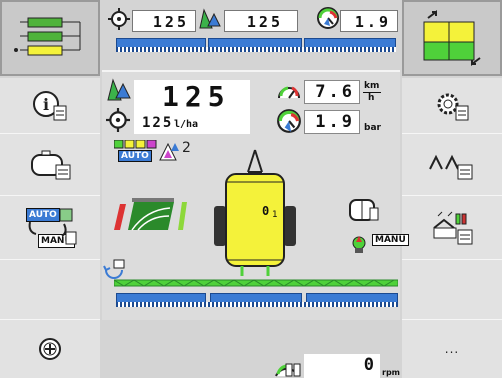 The width and height of the screenshot is (502, 378). Describe the element at coordinates (119, 19) in the screenshot. I see `target-rate-icon` at that location.